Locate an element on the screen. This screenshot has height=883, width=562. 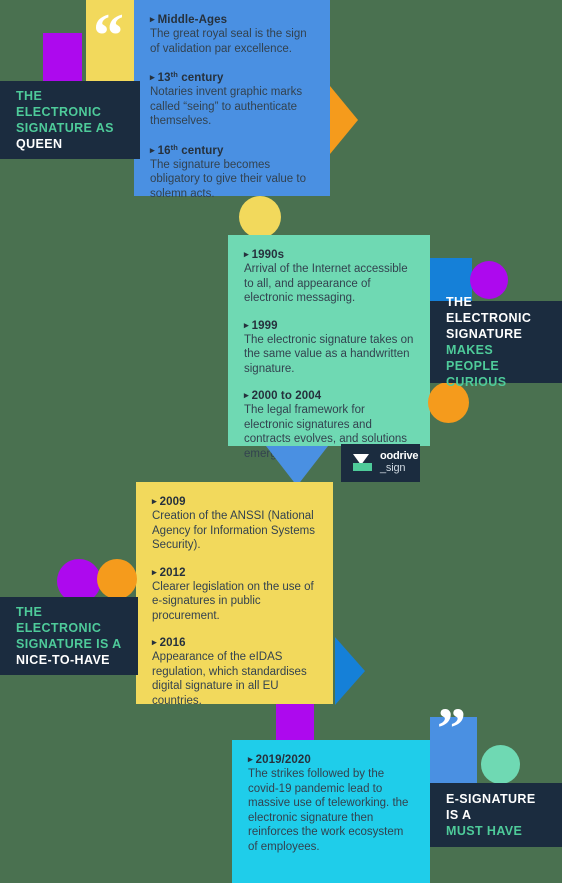
entry-title: ▸ 2000 to 2004 is located at coordinates (329, 396).